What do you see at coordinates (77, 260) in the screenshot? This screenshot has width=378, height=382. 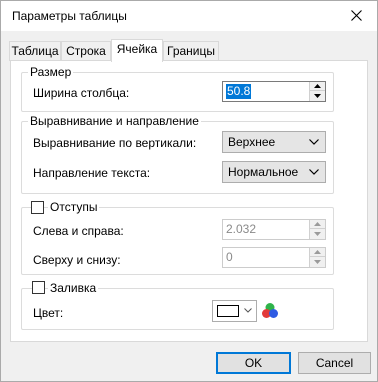 I see `top-bottom-label: Сверху и снизу:` at bounding box center [77, 260].